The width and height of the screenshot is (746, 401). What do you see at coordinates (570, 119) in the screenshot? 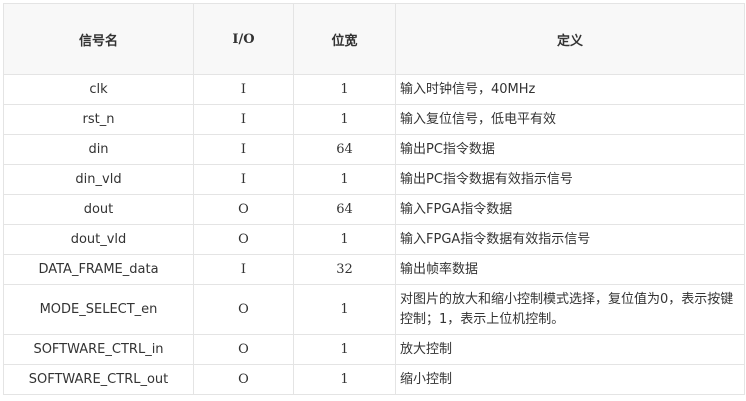
I see `cell-definition: 输入复位信号，低电平有效` at bounding box center [570, 119].